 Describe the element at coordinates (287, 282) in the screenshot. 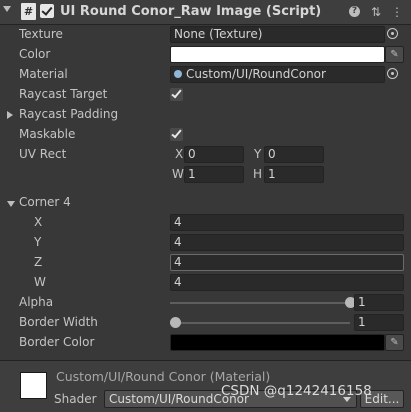

I see `corner-w-field: 4` at that location.